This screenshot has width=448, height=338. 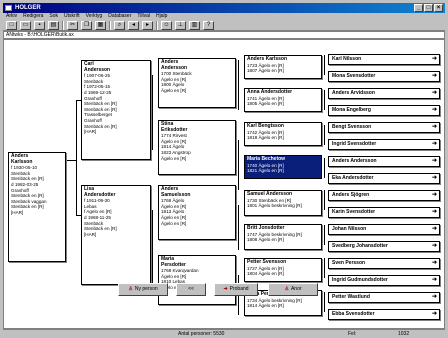 I want to click on ancestor-name-item: Ingrid Gudmundsdotter ➜, so click(x=384, y=280).